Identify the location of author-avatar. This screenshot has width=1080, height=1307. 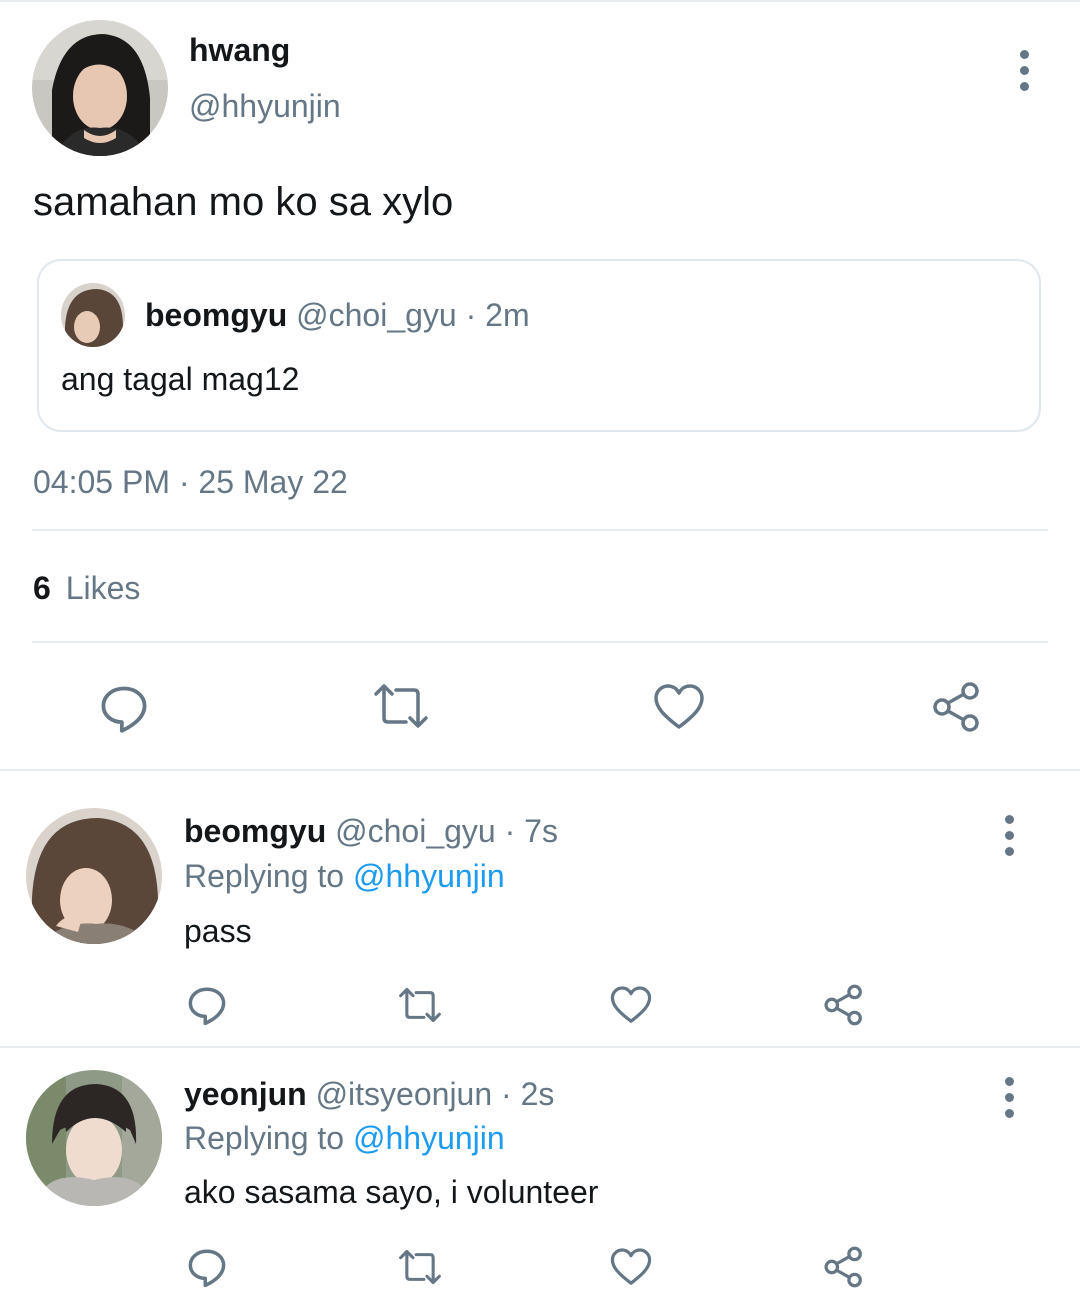
(100, 88).